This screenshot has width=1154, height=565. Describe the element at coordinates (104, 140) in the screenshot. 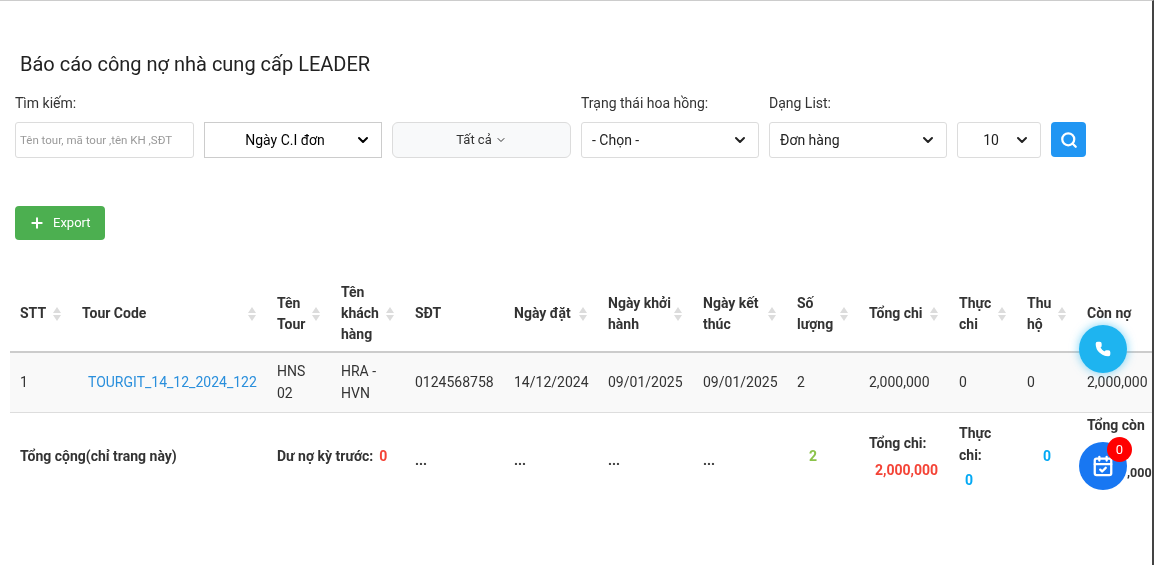

I see `search-field: Tên tour, mã tour ,tên KH ,SĐT` at that location.